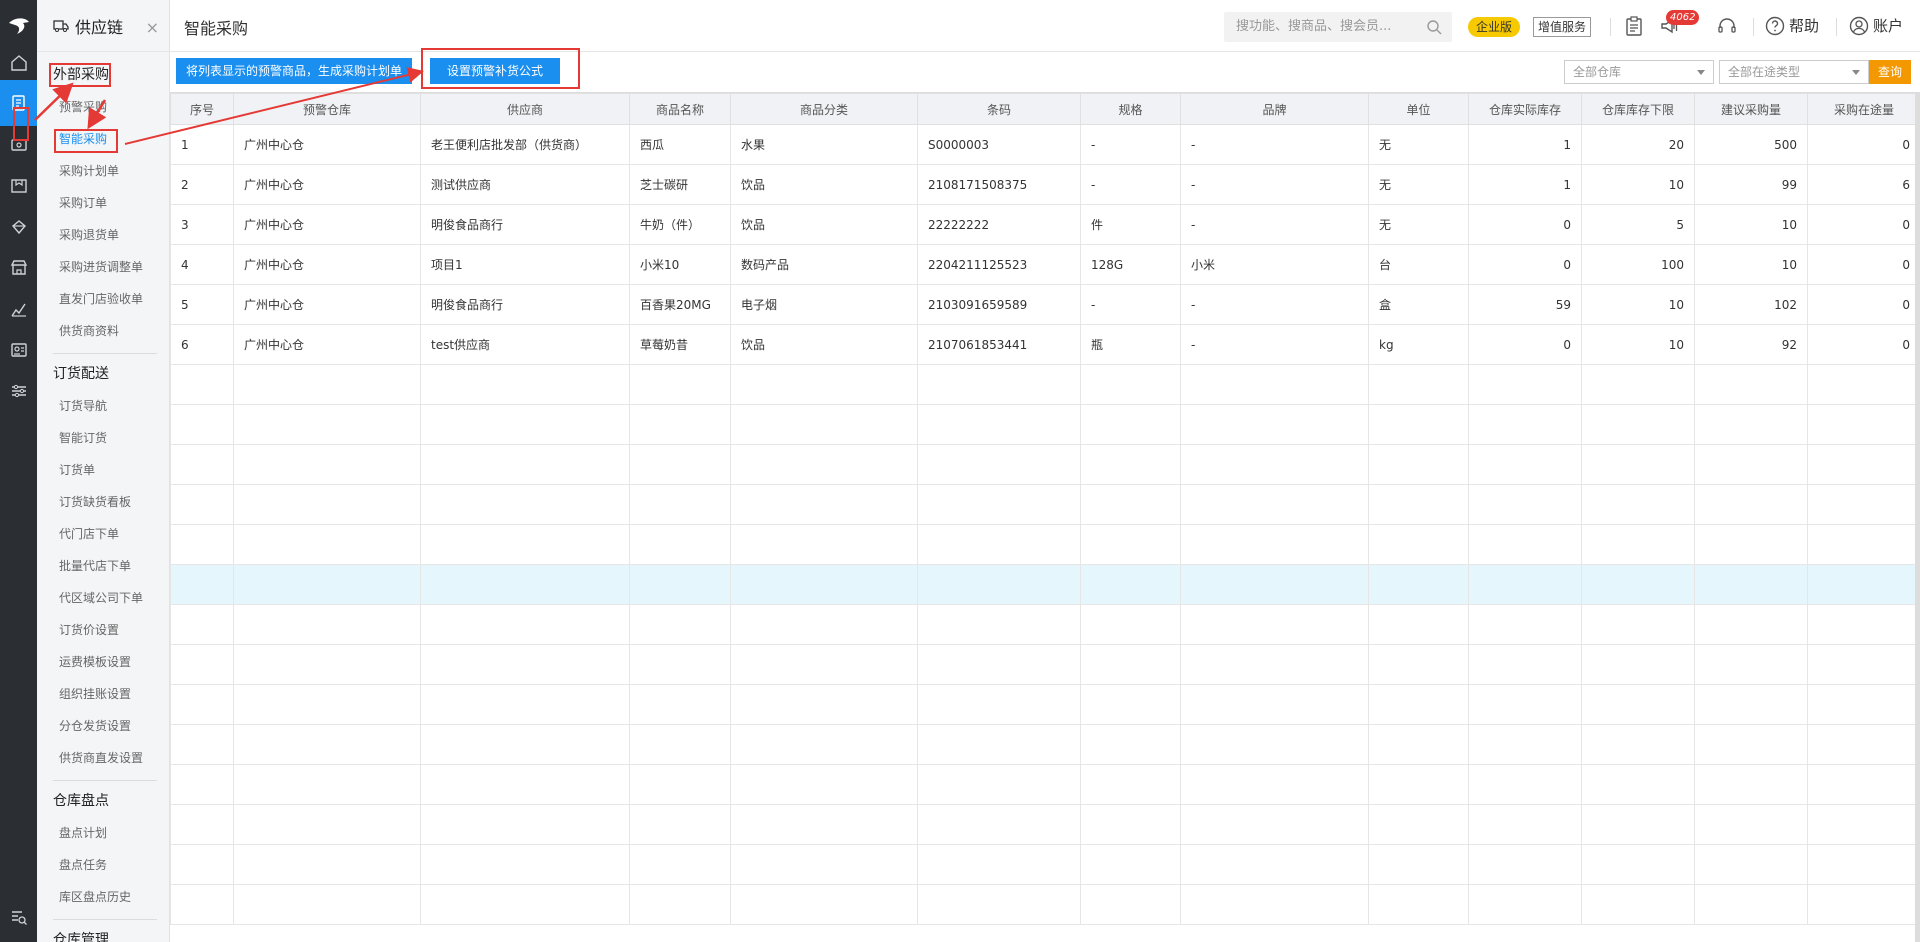 The image size is (1920, 942). Describe the element at coordinates (18, 227) in the screenshot. I see `member-icon` at that location.